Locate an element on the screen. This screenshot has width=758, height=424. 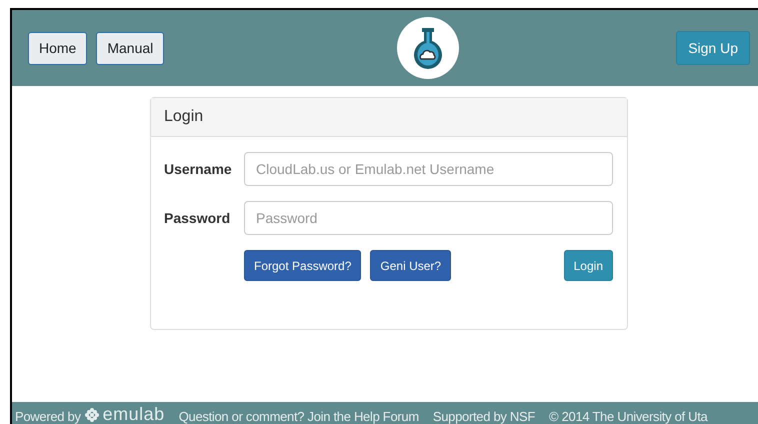
field-label: Username is located at coordinates (198, 169).